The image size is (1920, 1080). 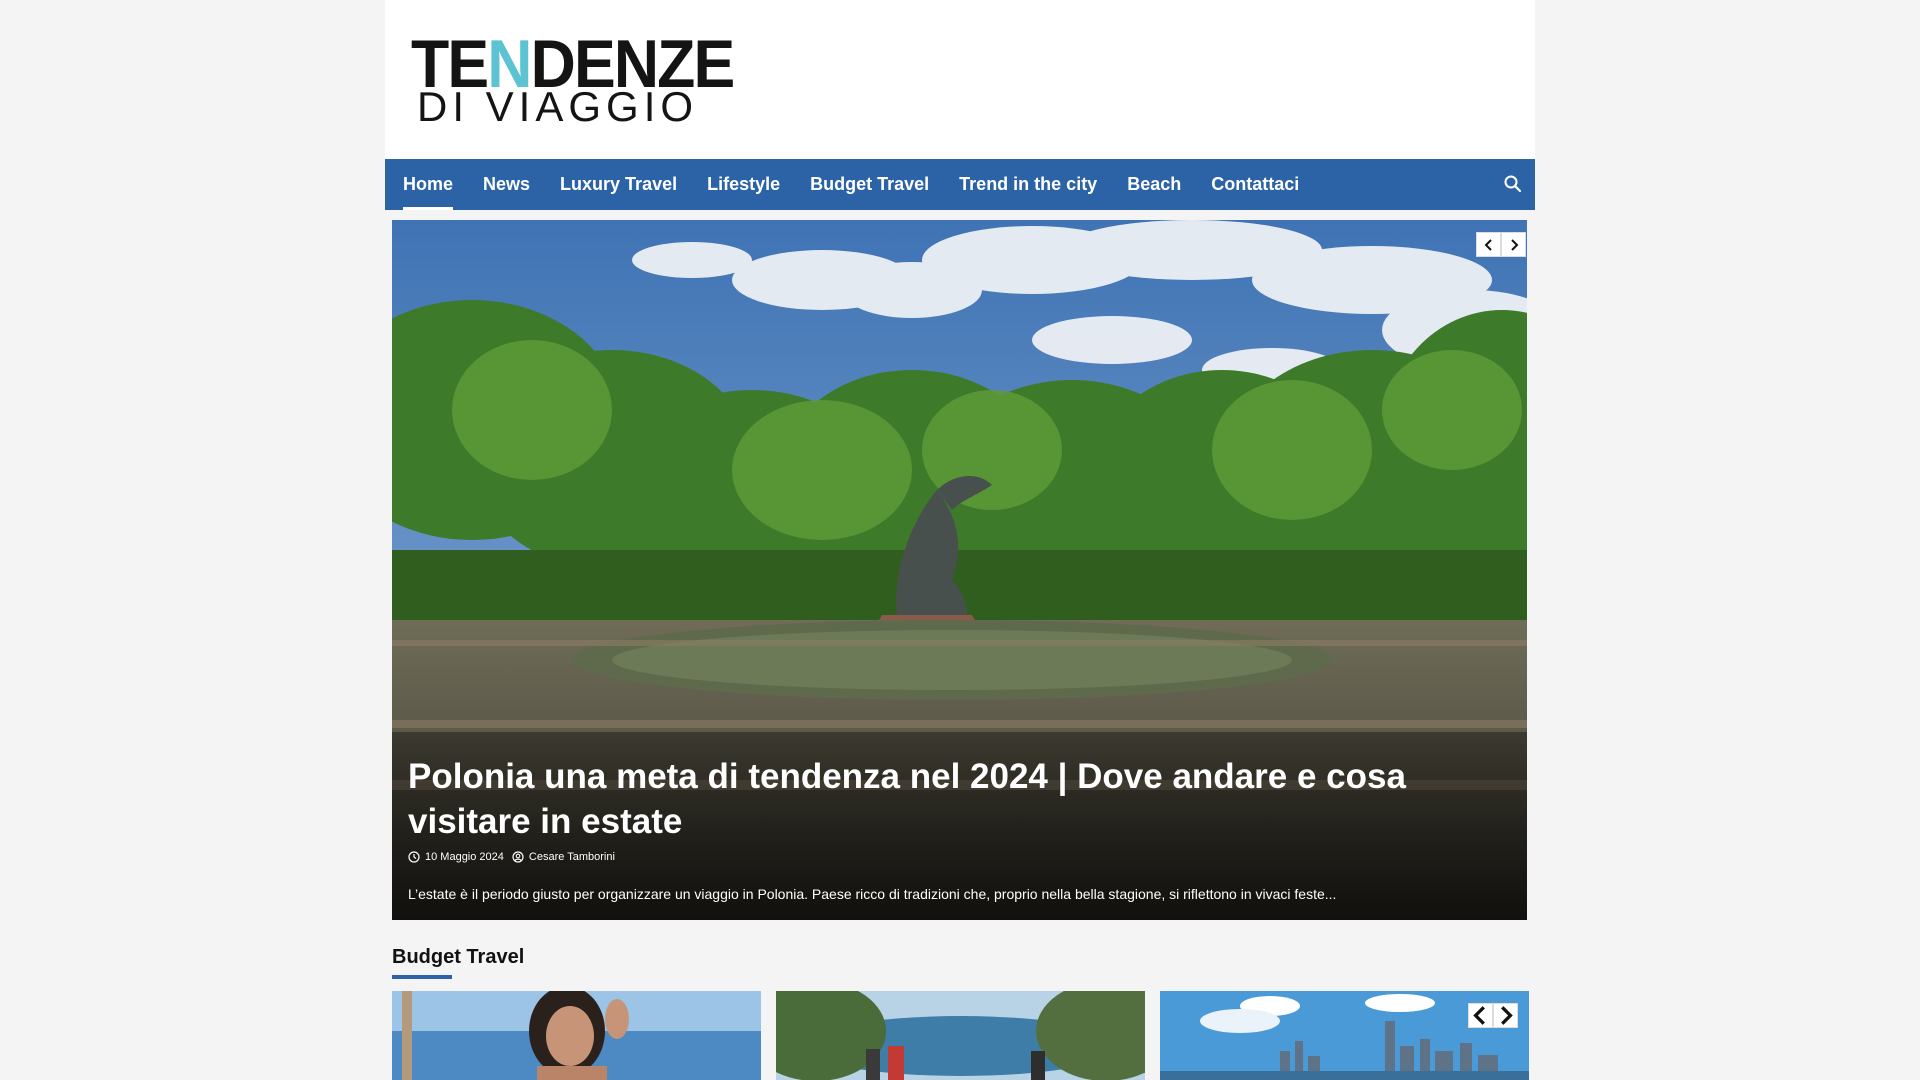 What do you see at coordinates (573, 80) in the screenshot?
I see `site-logo: TENDENZE DI VIAGGIO` at bounding box center [573, 80].